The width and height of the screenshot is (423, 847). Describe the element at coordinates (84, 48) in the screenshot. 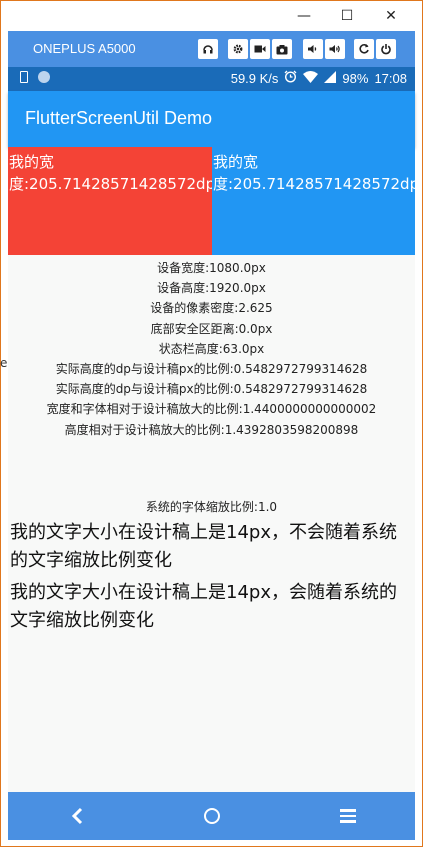

I see `device-name: ONEPLUS A5000` at that location.